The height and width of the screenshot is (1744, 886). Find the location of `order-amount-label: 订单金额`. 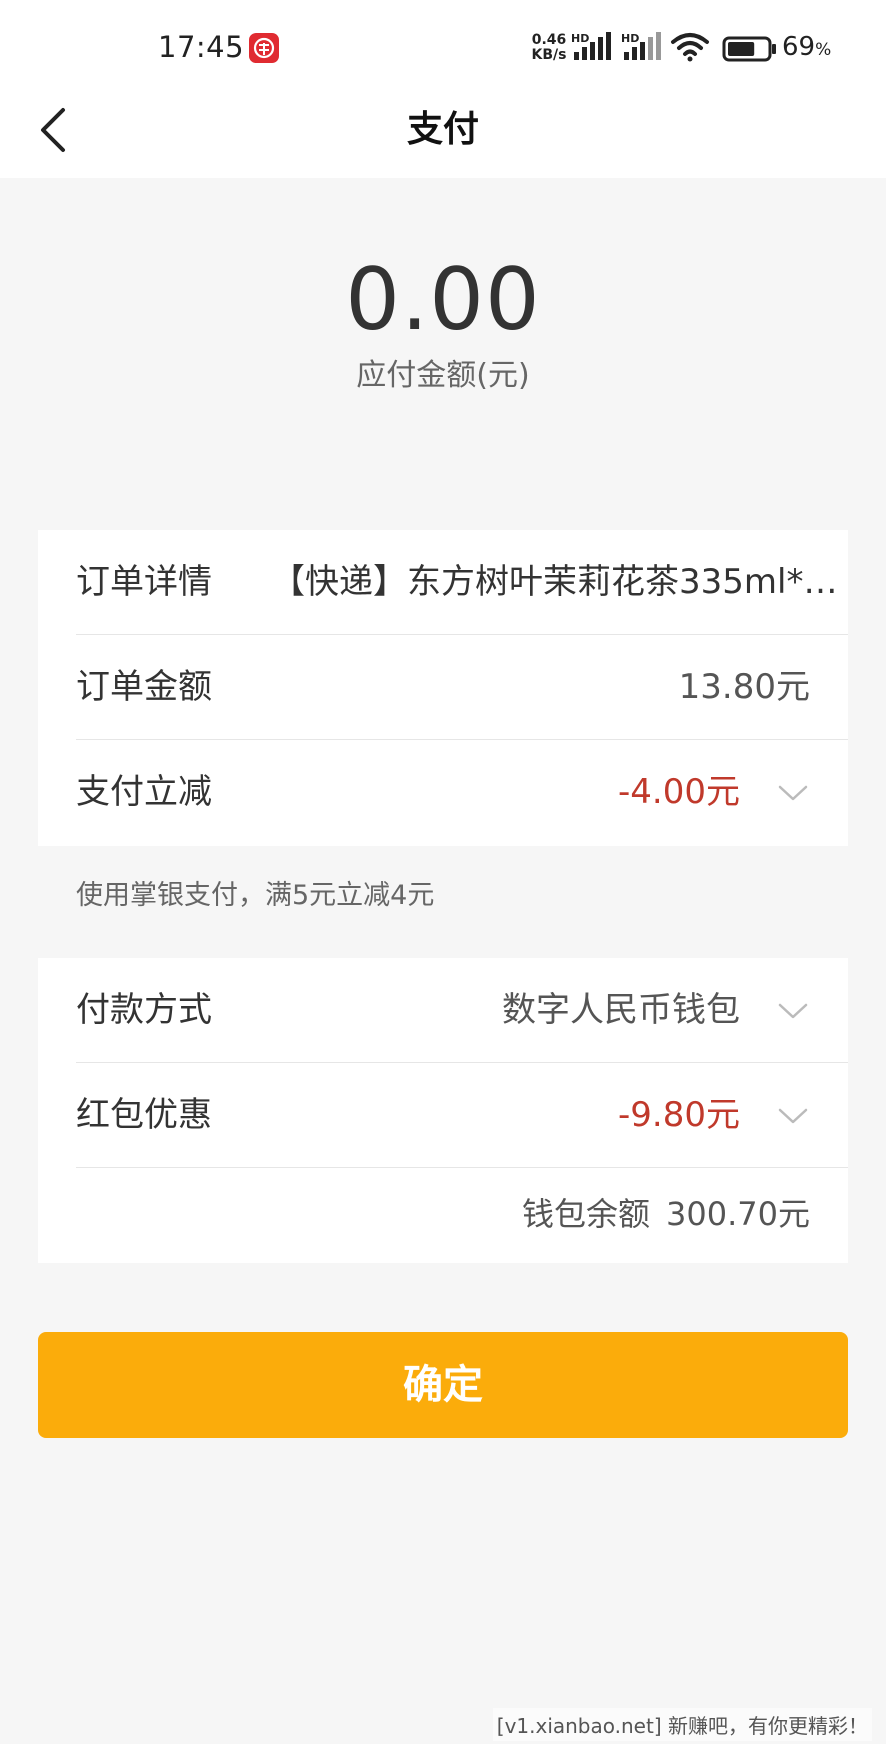

order-amount-label: 订单金额 is located at coordinates (144, 687).